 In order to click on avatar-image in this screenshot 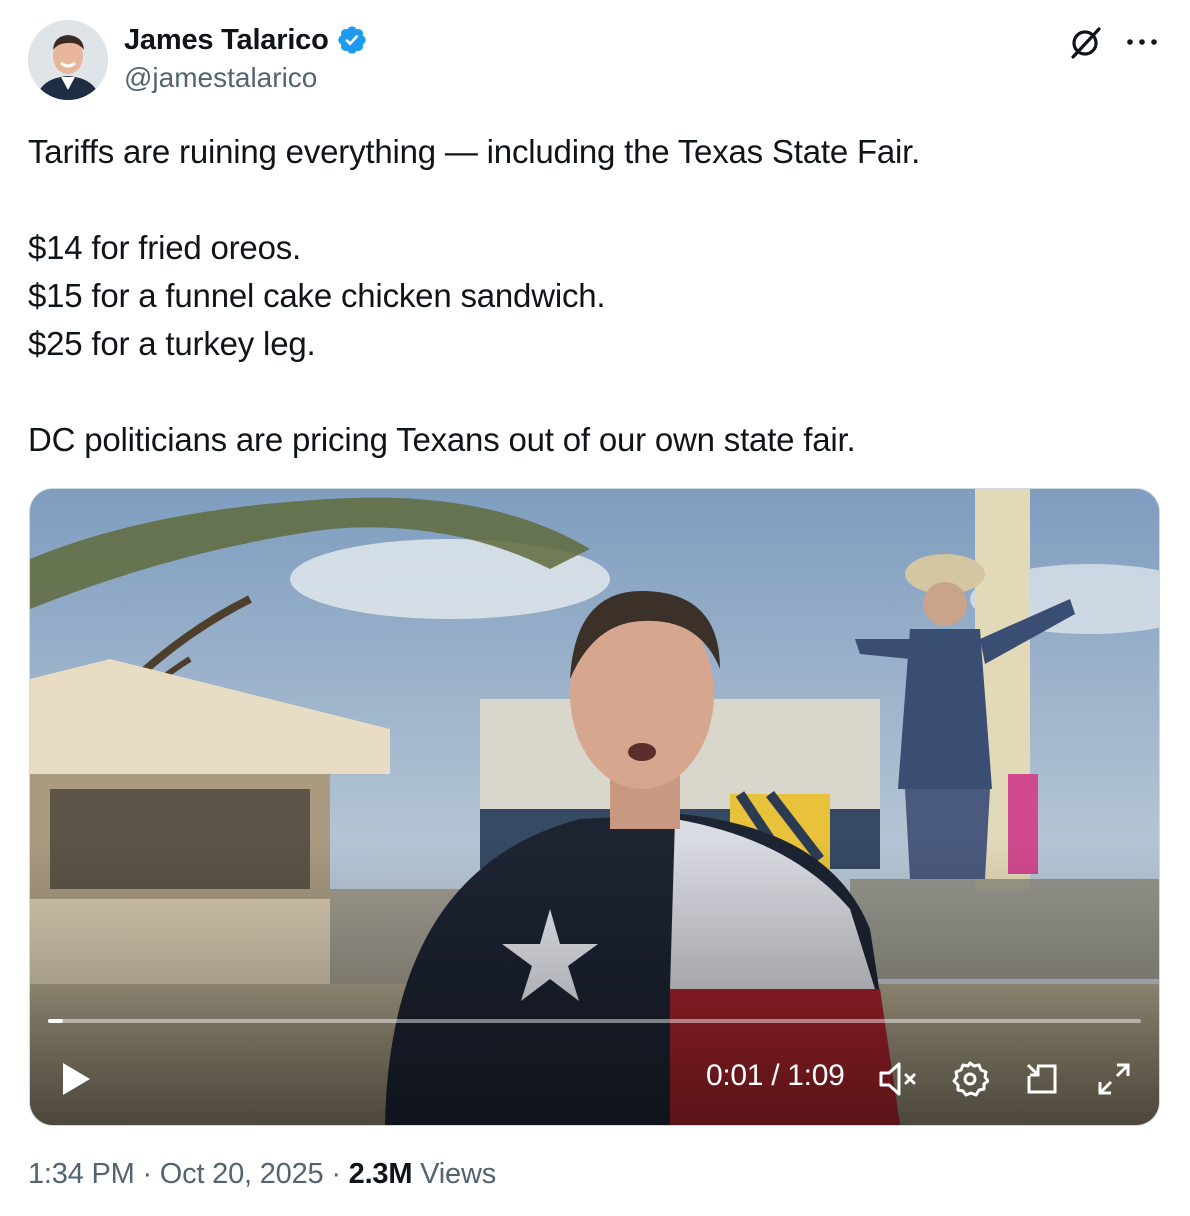, I will do `click(68, 60)`.